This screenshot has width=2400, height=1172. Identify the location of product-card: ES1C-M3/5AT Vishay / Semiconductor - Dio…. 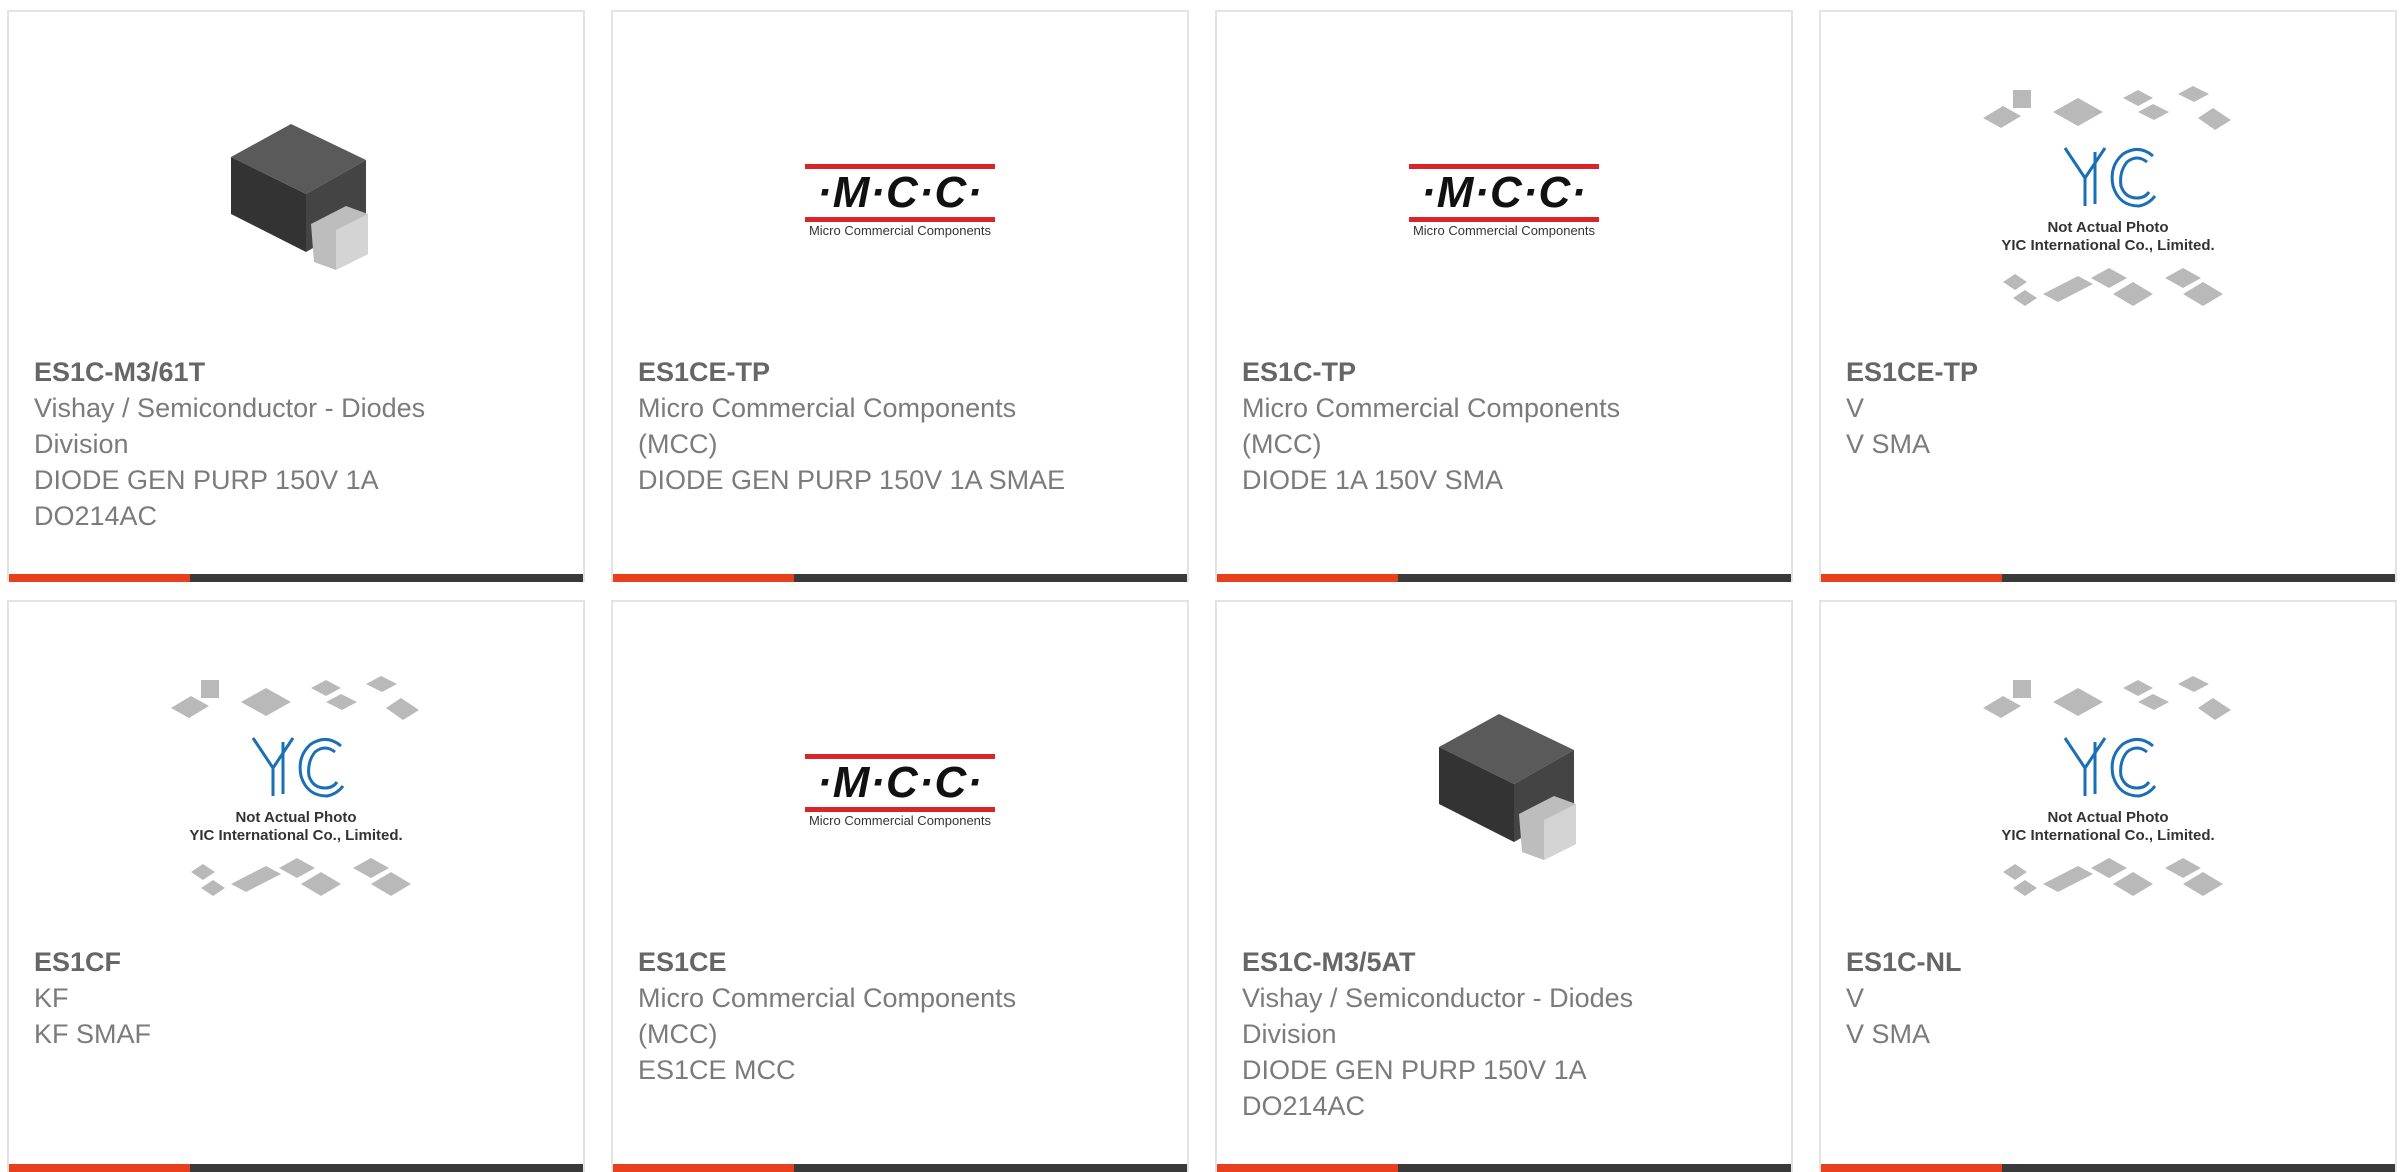
(1504, 886).